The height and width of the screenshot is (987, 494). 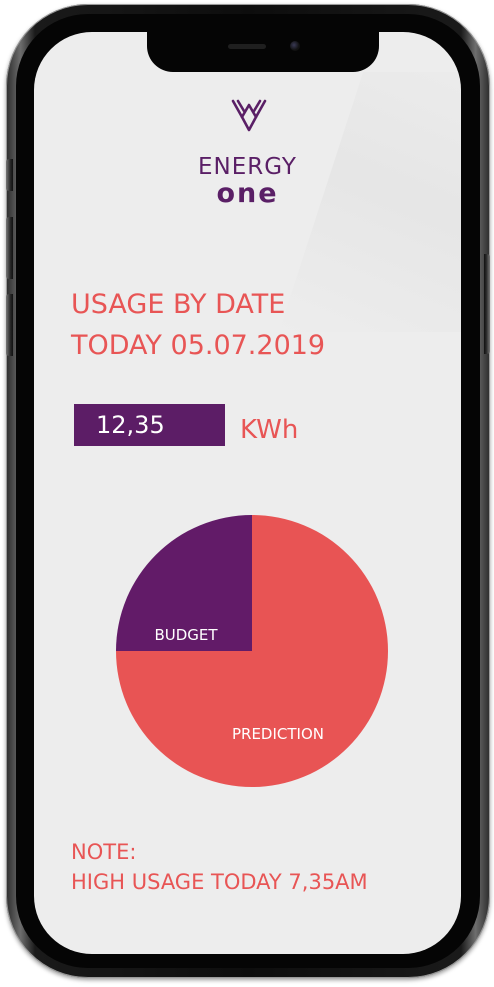 I want to click on pie-label-budget: BUDGET, so click(x=186, y=635).